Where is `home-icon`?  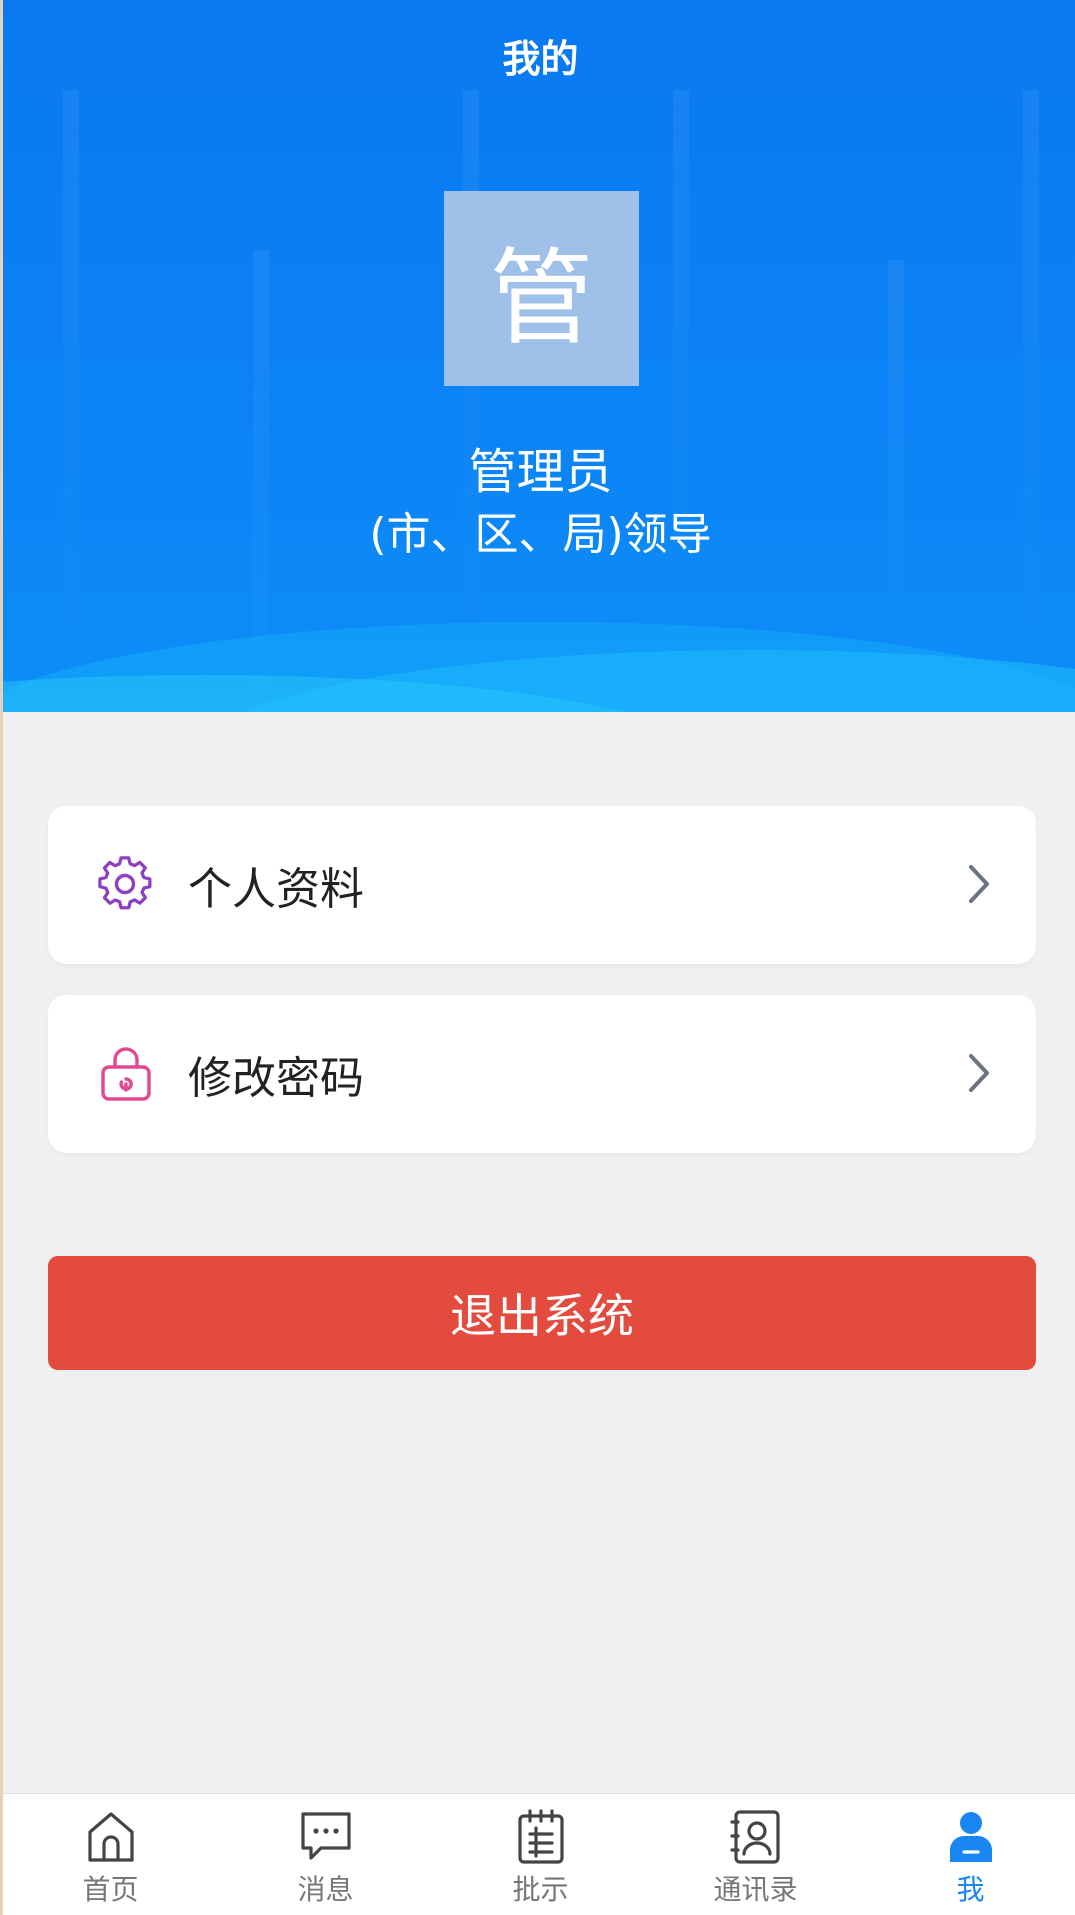
home-icon is located at coordinates (110, 1837).